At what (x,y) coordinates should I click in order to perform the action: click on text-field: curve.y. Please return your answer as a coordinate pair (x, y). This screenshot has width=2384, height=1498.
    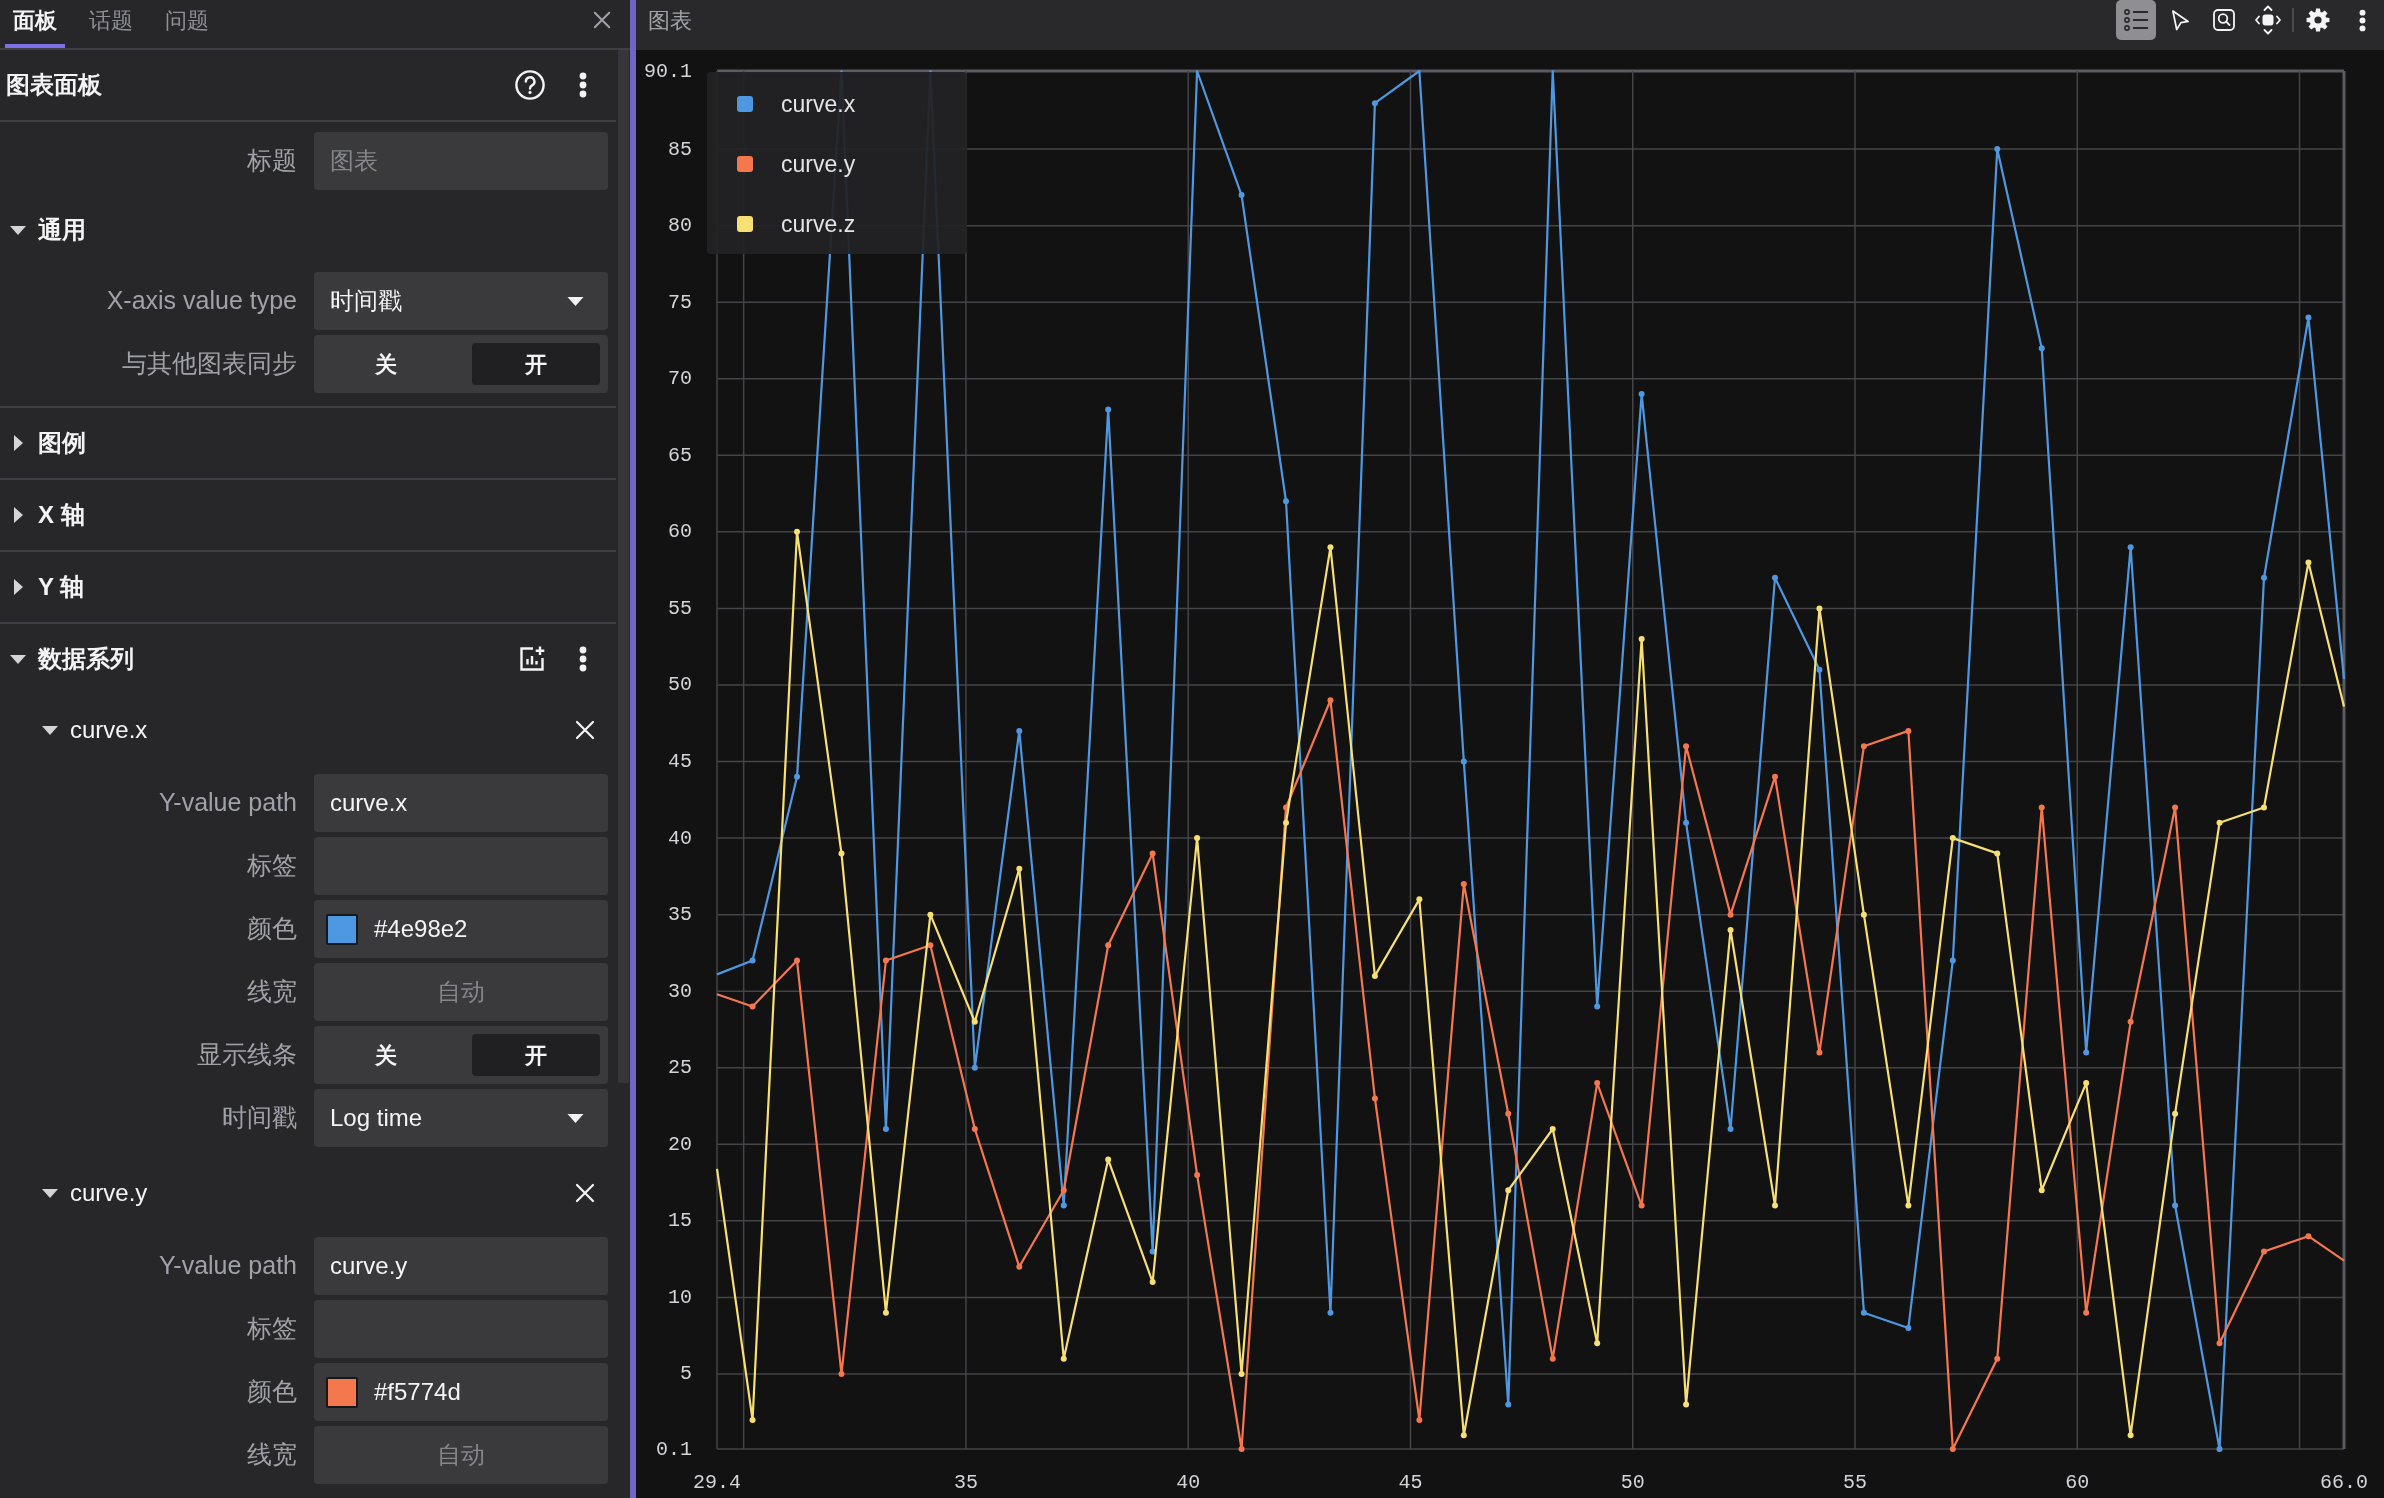
    Looking at the image, I should click on (461, 1266).